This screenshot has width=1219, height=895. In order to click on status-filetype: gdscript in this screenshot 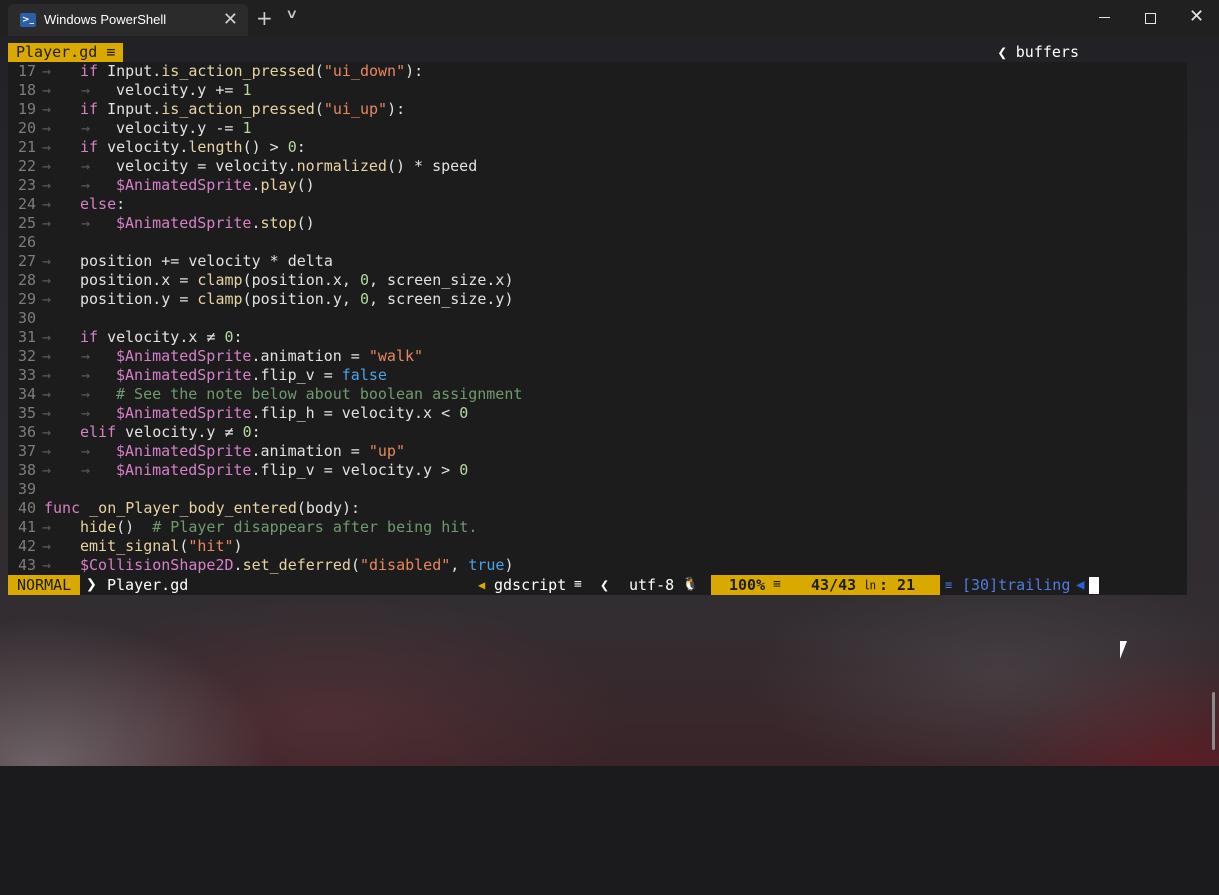, I will do `click(530, 585)`.